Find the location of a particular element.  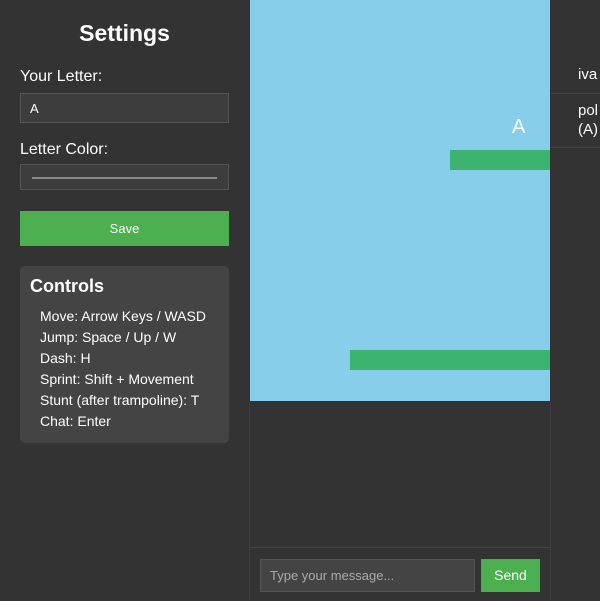

platform-upper is located at coordinates (500, 160).